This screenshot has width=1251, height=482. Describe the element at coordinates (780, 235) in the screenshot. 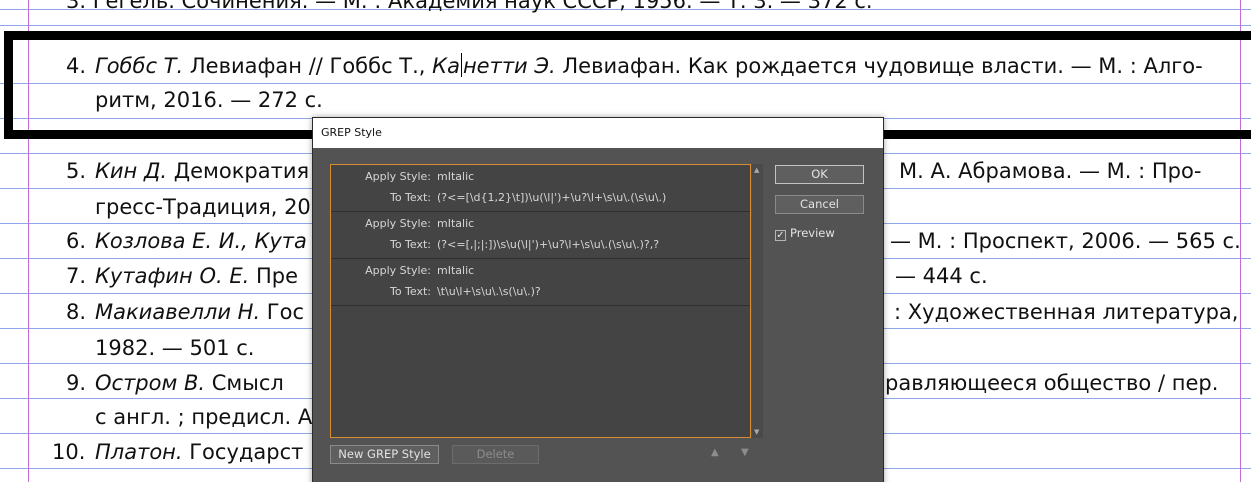

I see `checkmark-icon: ✓` at that location.